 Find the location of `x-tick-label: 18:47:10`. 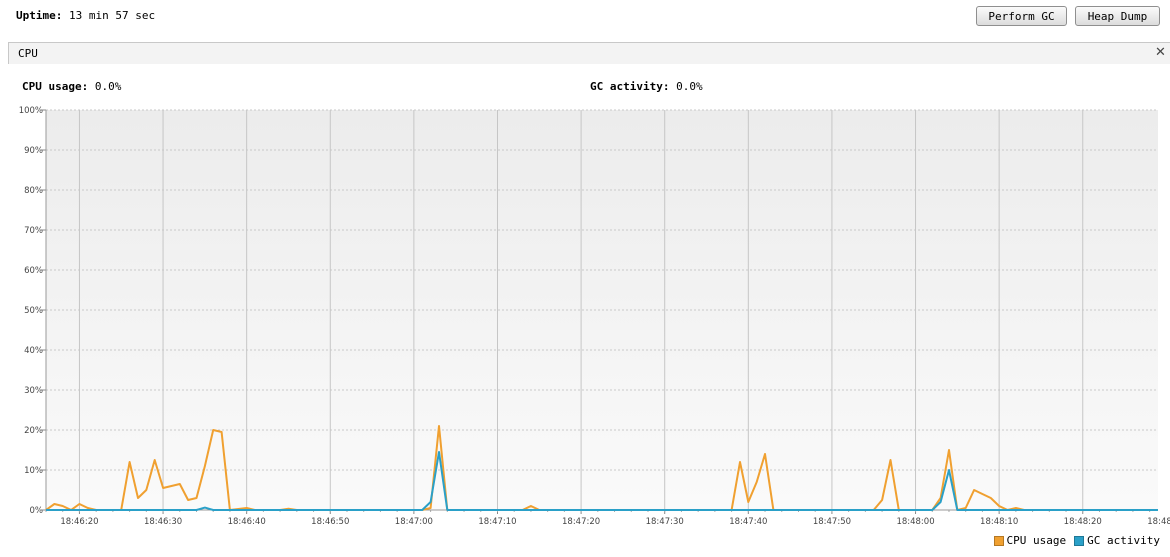

x-tick-label: 18:47:10 is located at coordinates (497, 522).